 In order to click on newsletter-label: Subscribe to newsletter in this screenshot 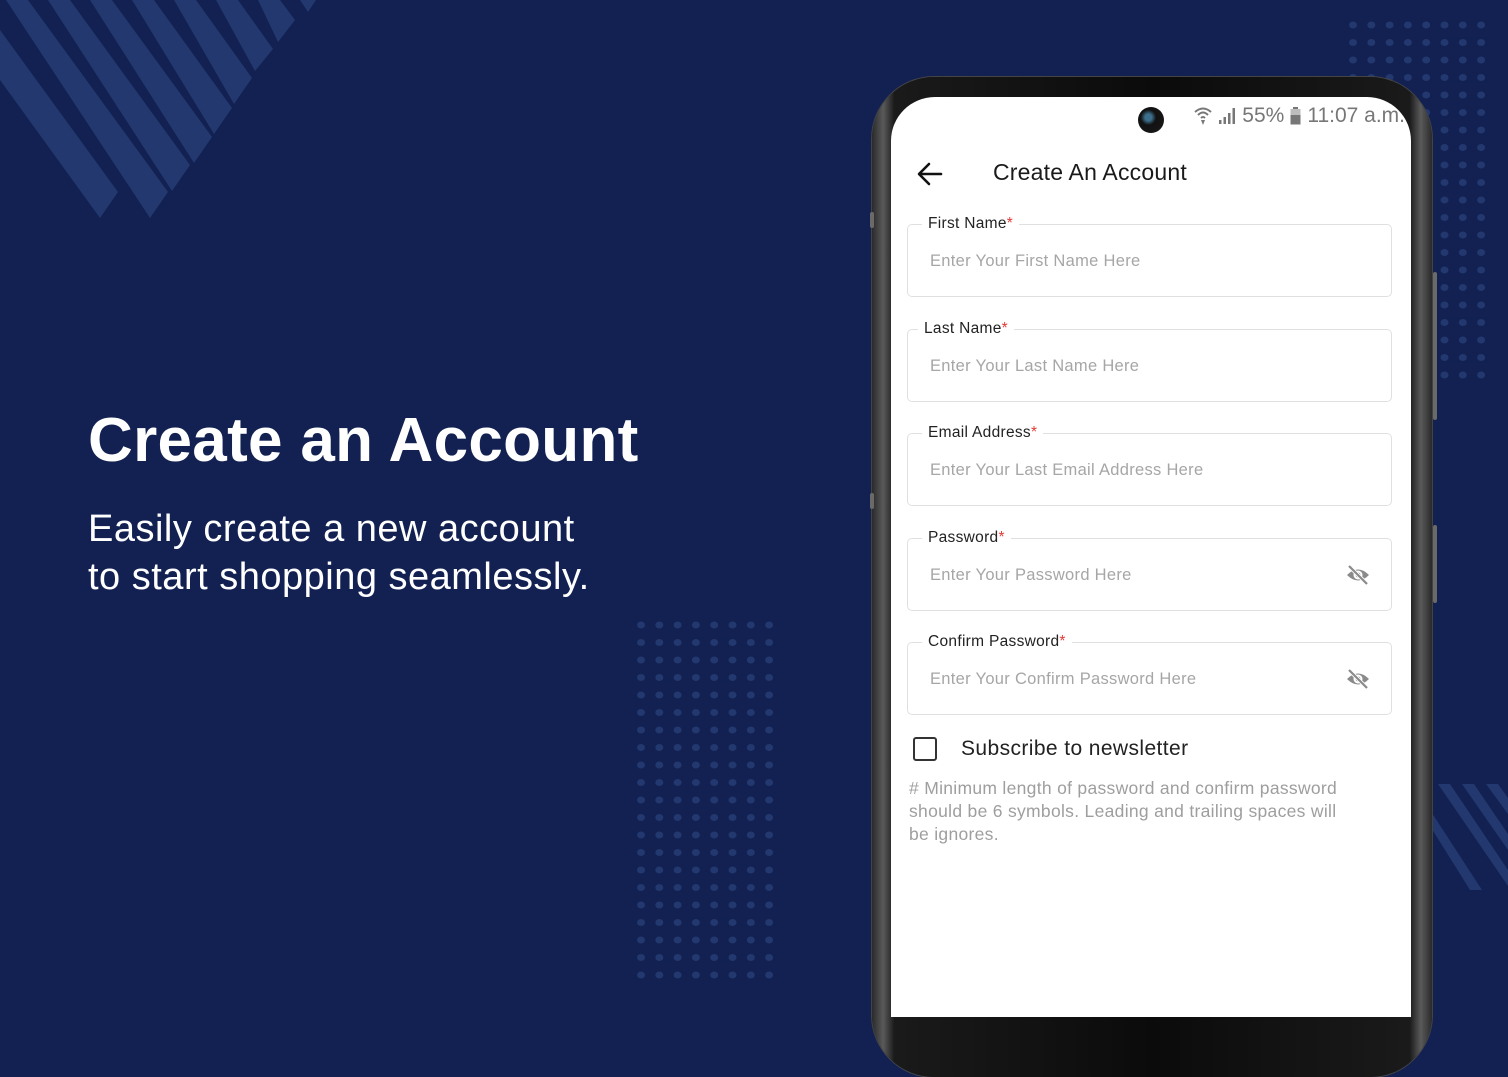, I will do `click(1074, 749)`.